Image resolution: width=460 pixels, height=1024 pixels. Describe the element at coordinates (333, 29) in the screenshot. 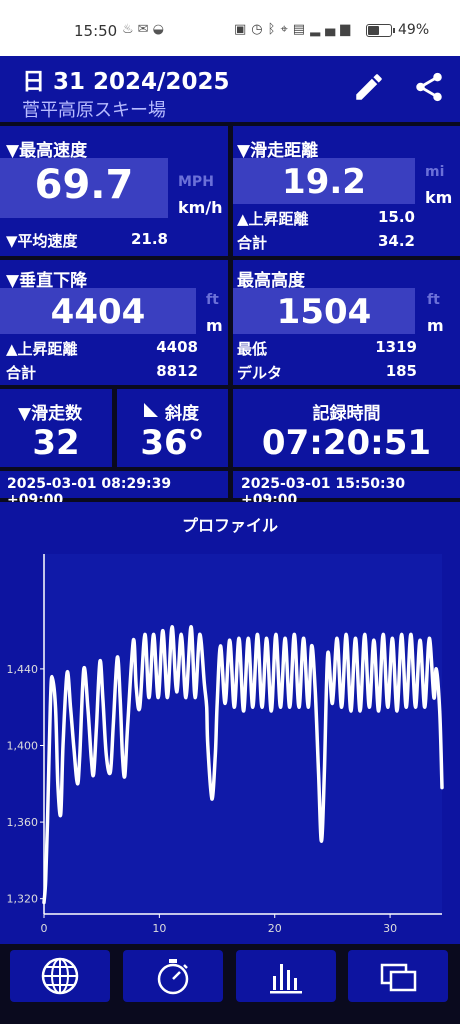

I see `signal-icon: ▂▄▆` at that location.